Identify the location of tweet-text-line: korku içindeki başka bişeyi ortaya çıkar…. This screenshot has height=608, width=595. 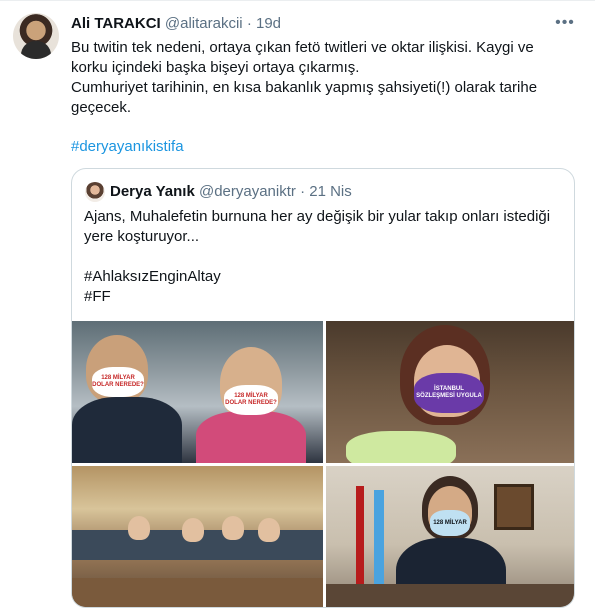
(215, 67).